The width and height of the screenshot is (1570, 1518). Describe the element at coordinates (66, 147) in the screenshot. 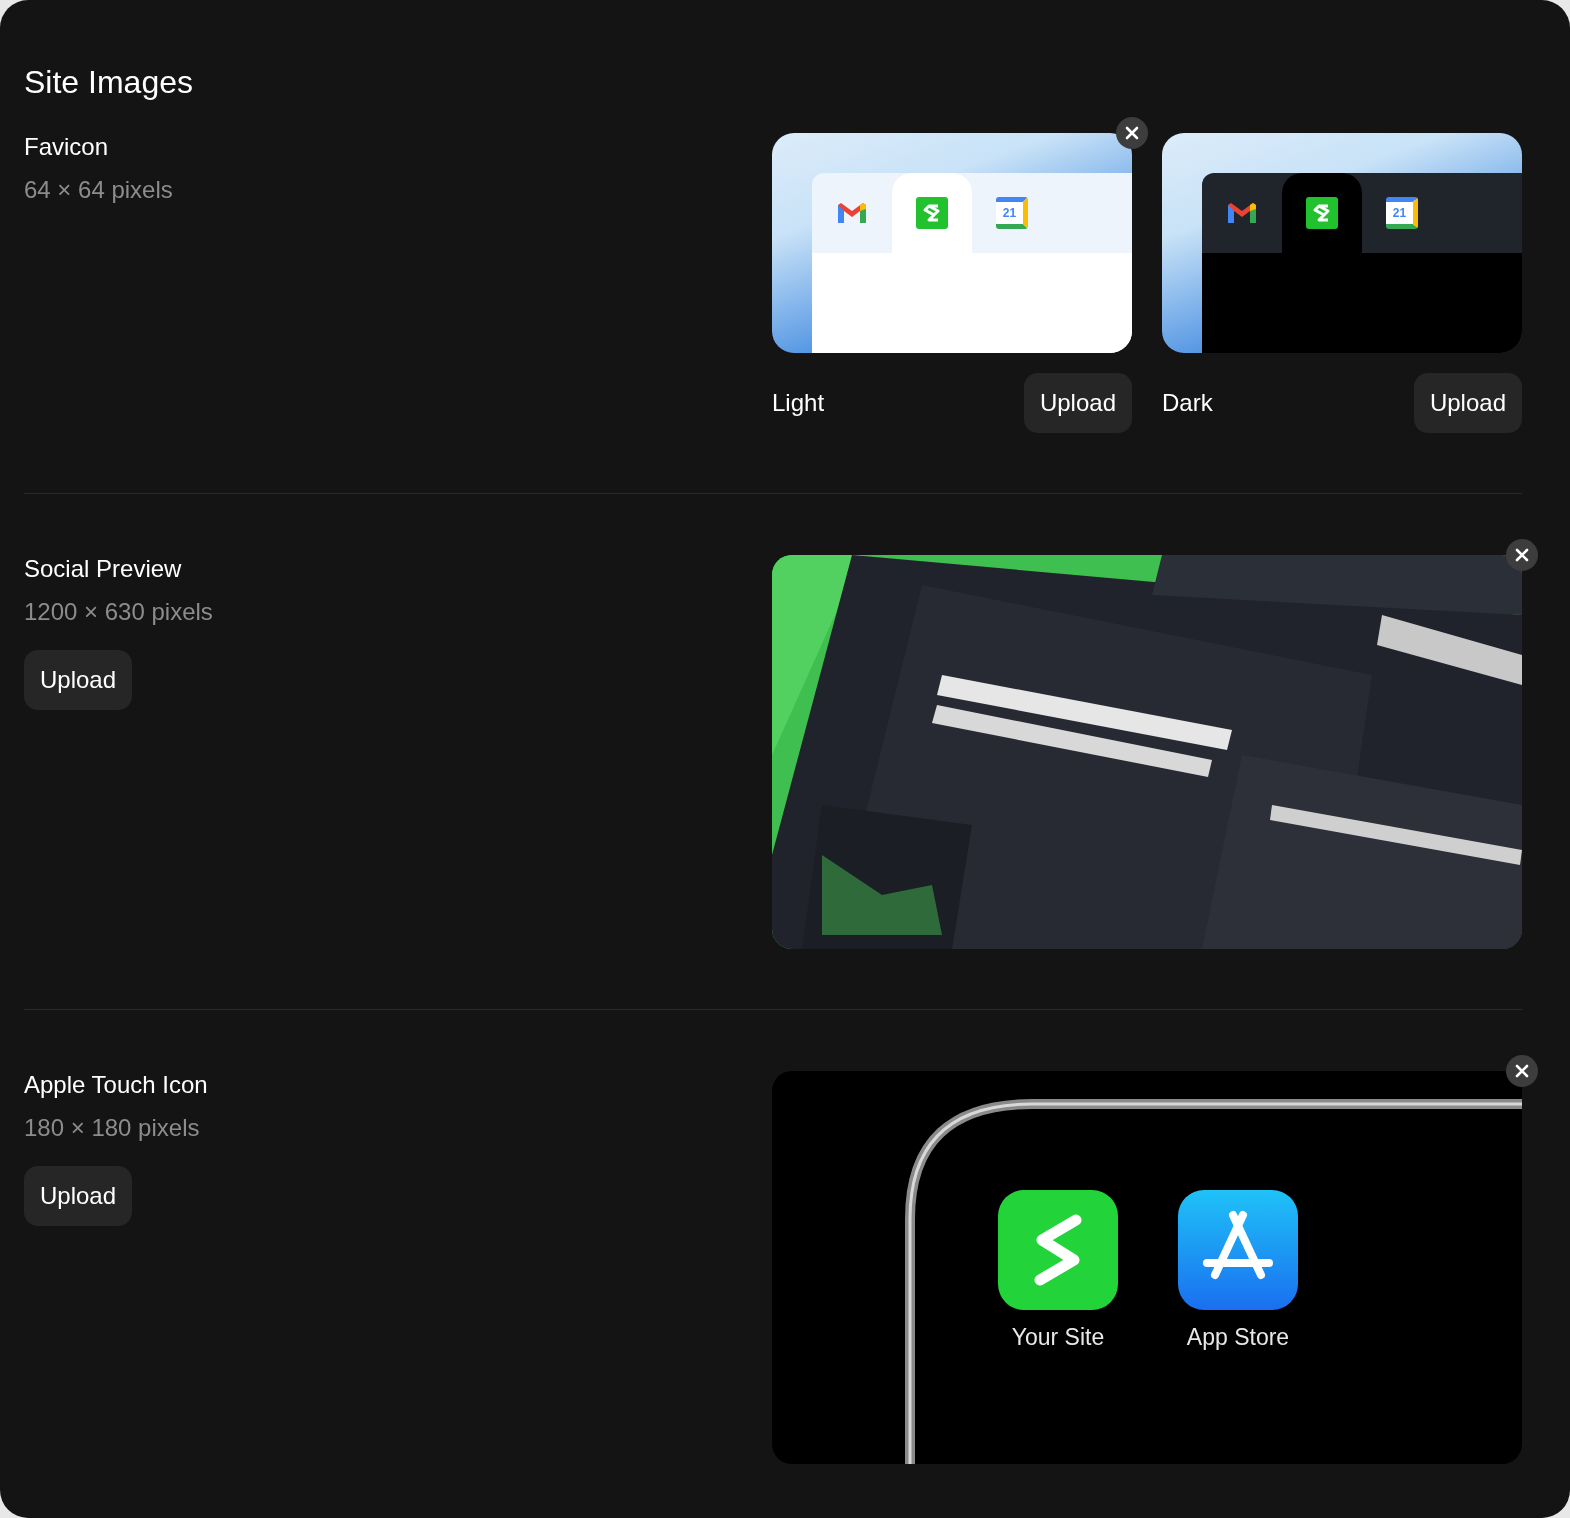

I see `section-title: Favicon` at that location.